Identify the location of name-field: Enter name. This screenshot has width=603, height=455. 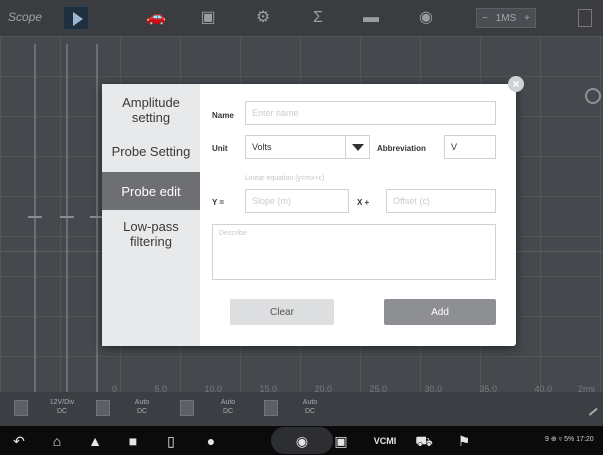
(370, 113).